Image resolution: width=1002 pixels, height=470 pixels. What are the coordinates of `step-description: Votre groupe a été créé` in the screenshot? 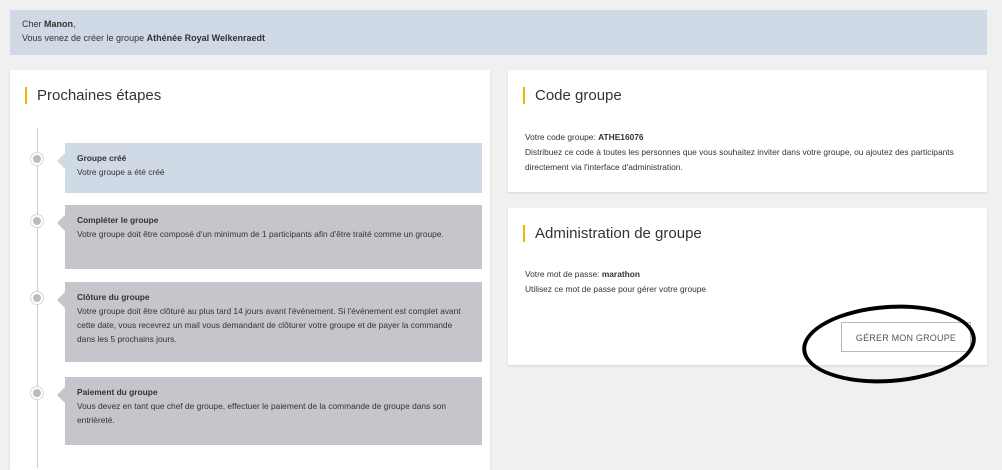 It's located at (121, 172).